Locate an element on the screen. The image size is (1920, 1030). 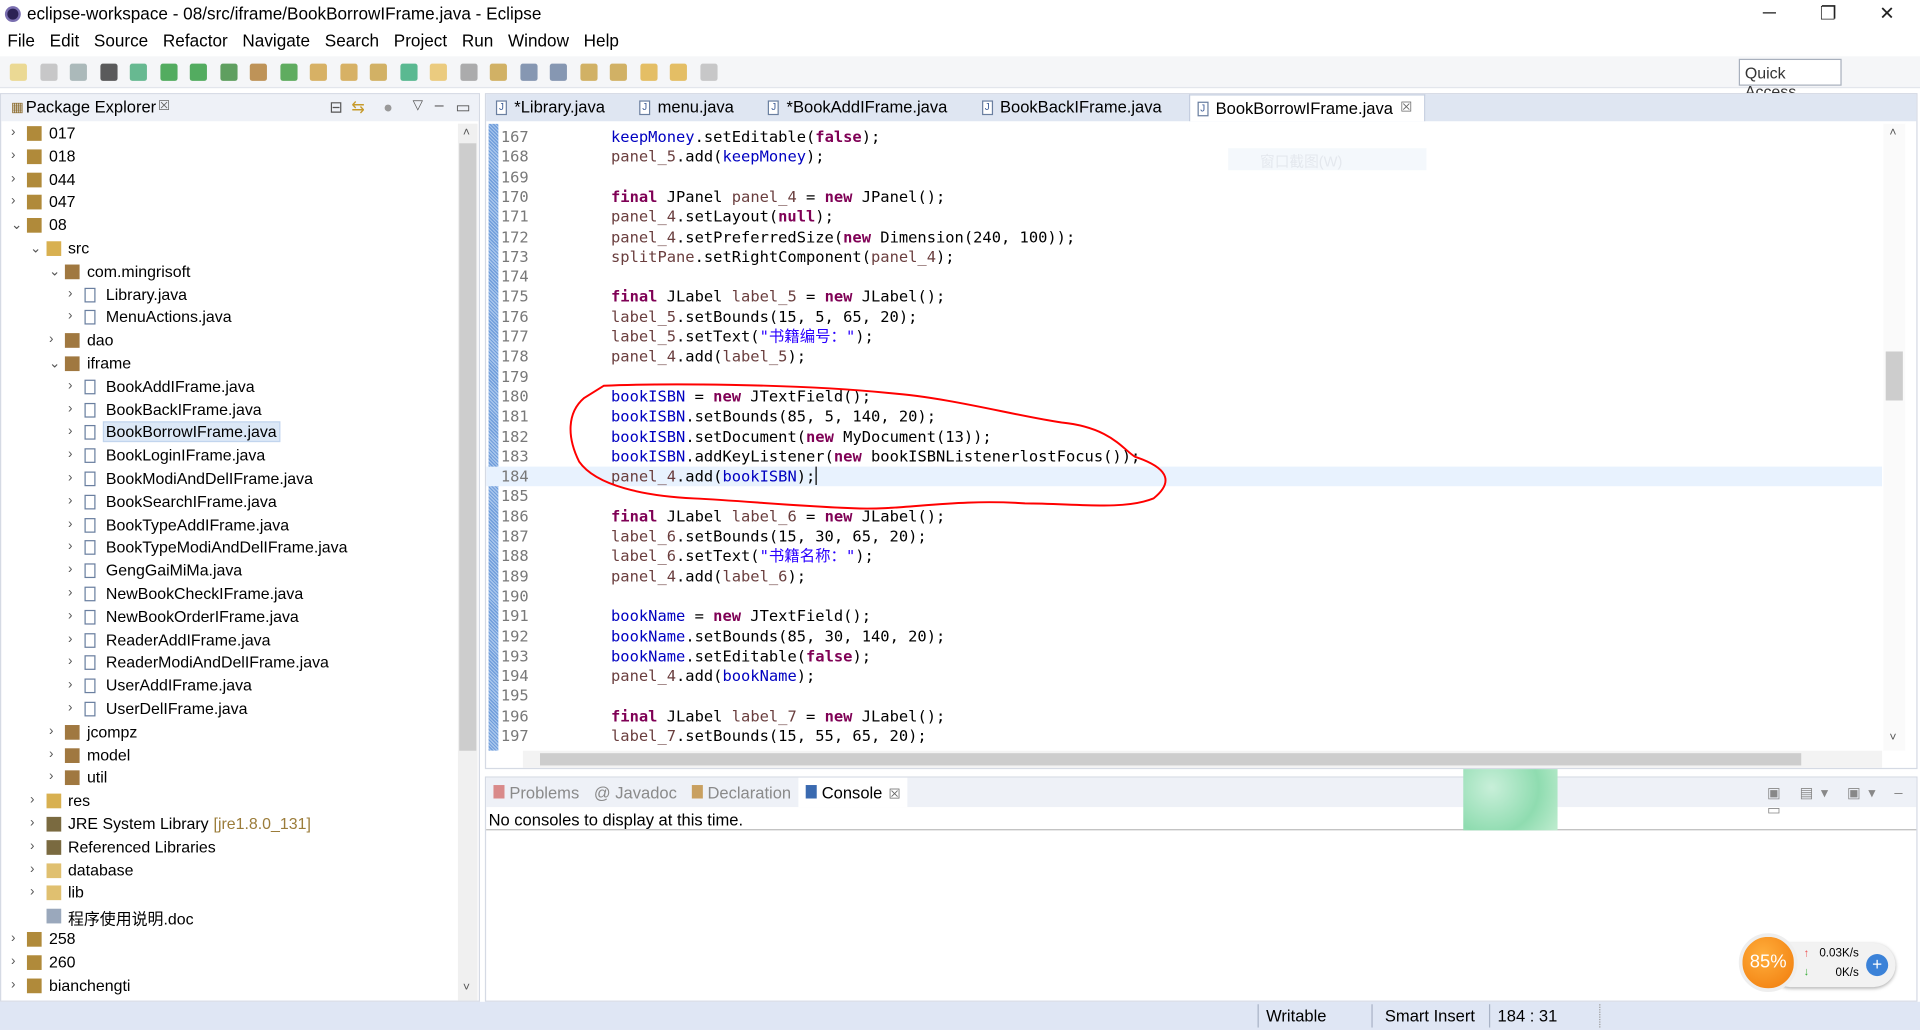
network-speed-widget: 85% ↑ ↓ 0.03K/s 0K/s + is located at coordinates (1818, 963).